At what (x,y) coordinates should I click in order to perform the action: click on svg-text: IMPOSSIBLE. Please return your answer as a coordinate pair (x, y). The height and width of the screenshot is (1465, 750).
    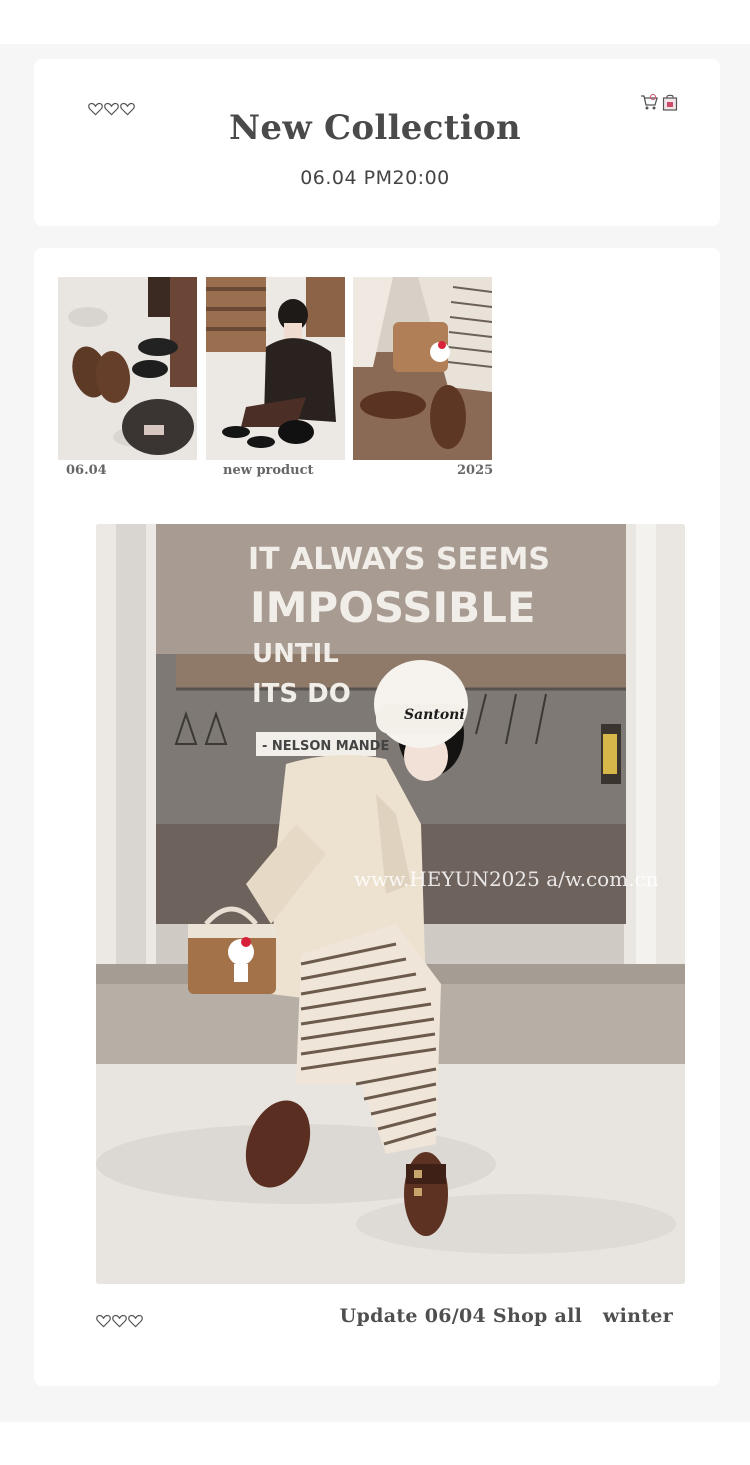
    Looking at the image, I should click on (393, 607).